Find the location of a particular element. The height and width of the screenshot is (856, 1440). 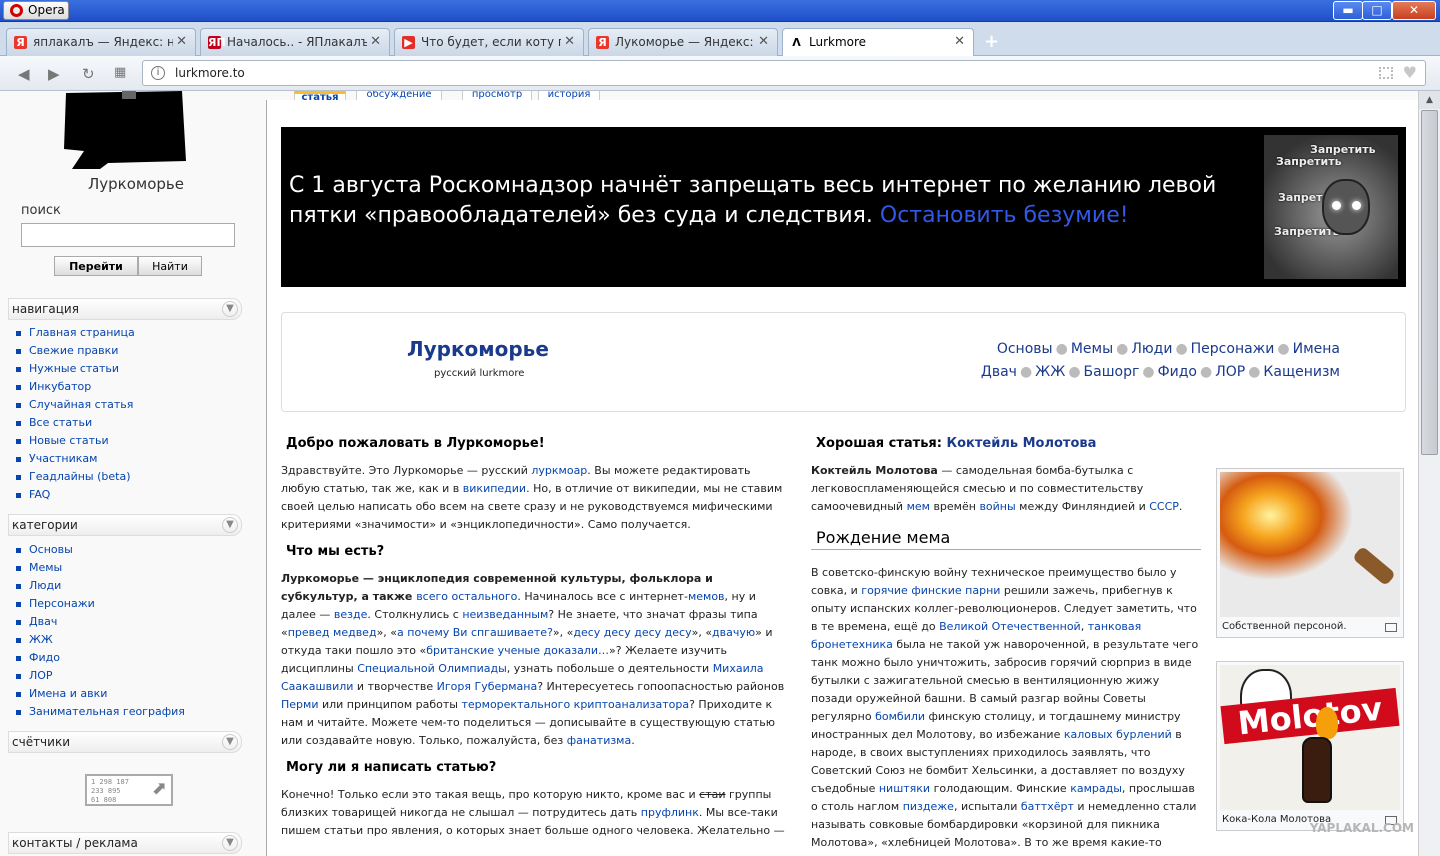

sidebar-category-item: ЛОР is located at coordinates (100, 676).